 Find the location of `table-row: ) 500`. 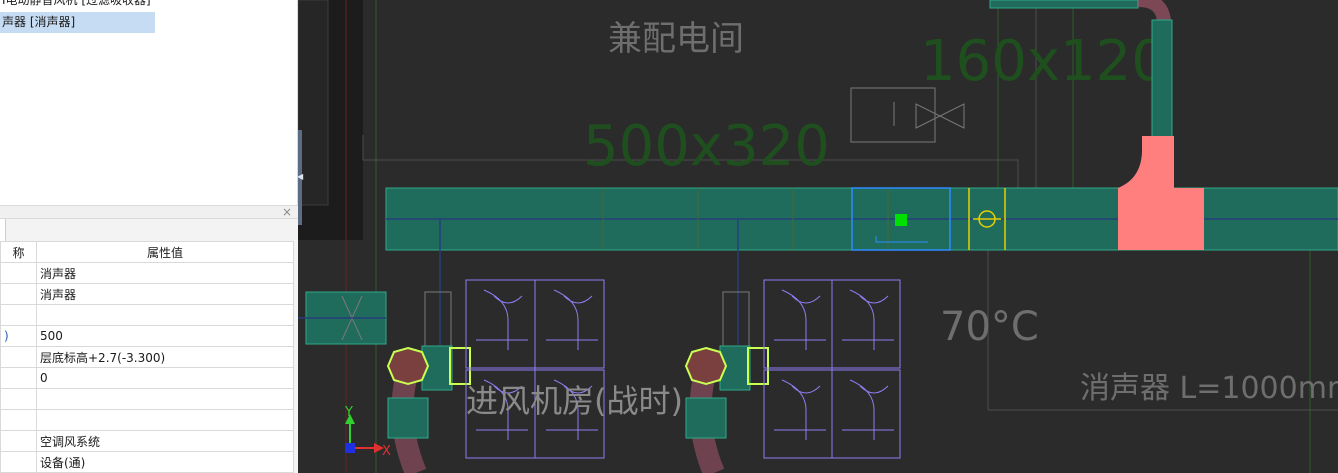

table-row: ) 500 is located at coordinates (147, 336).